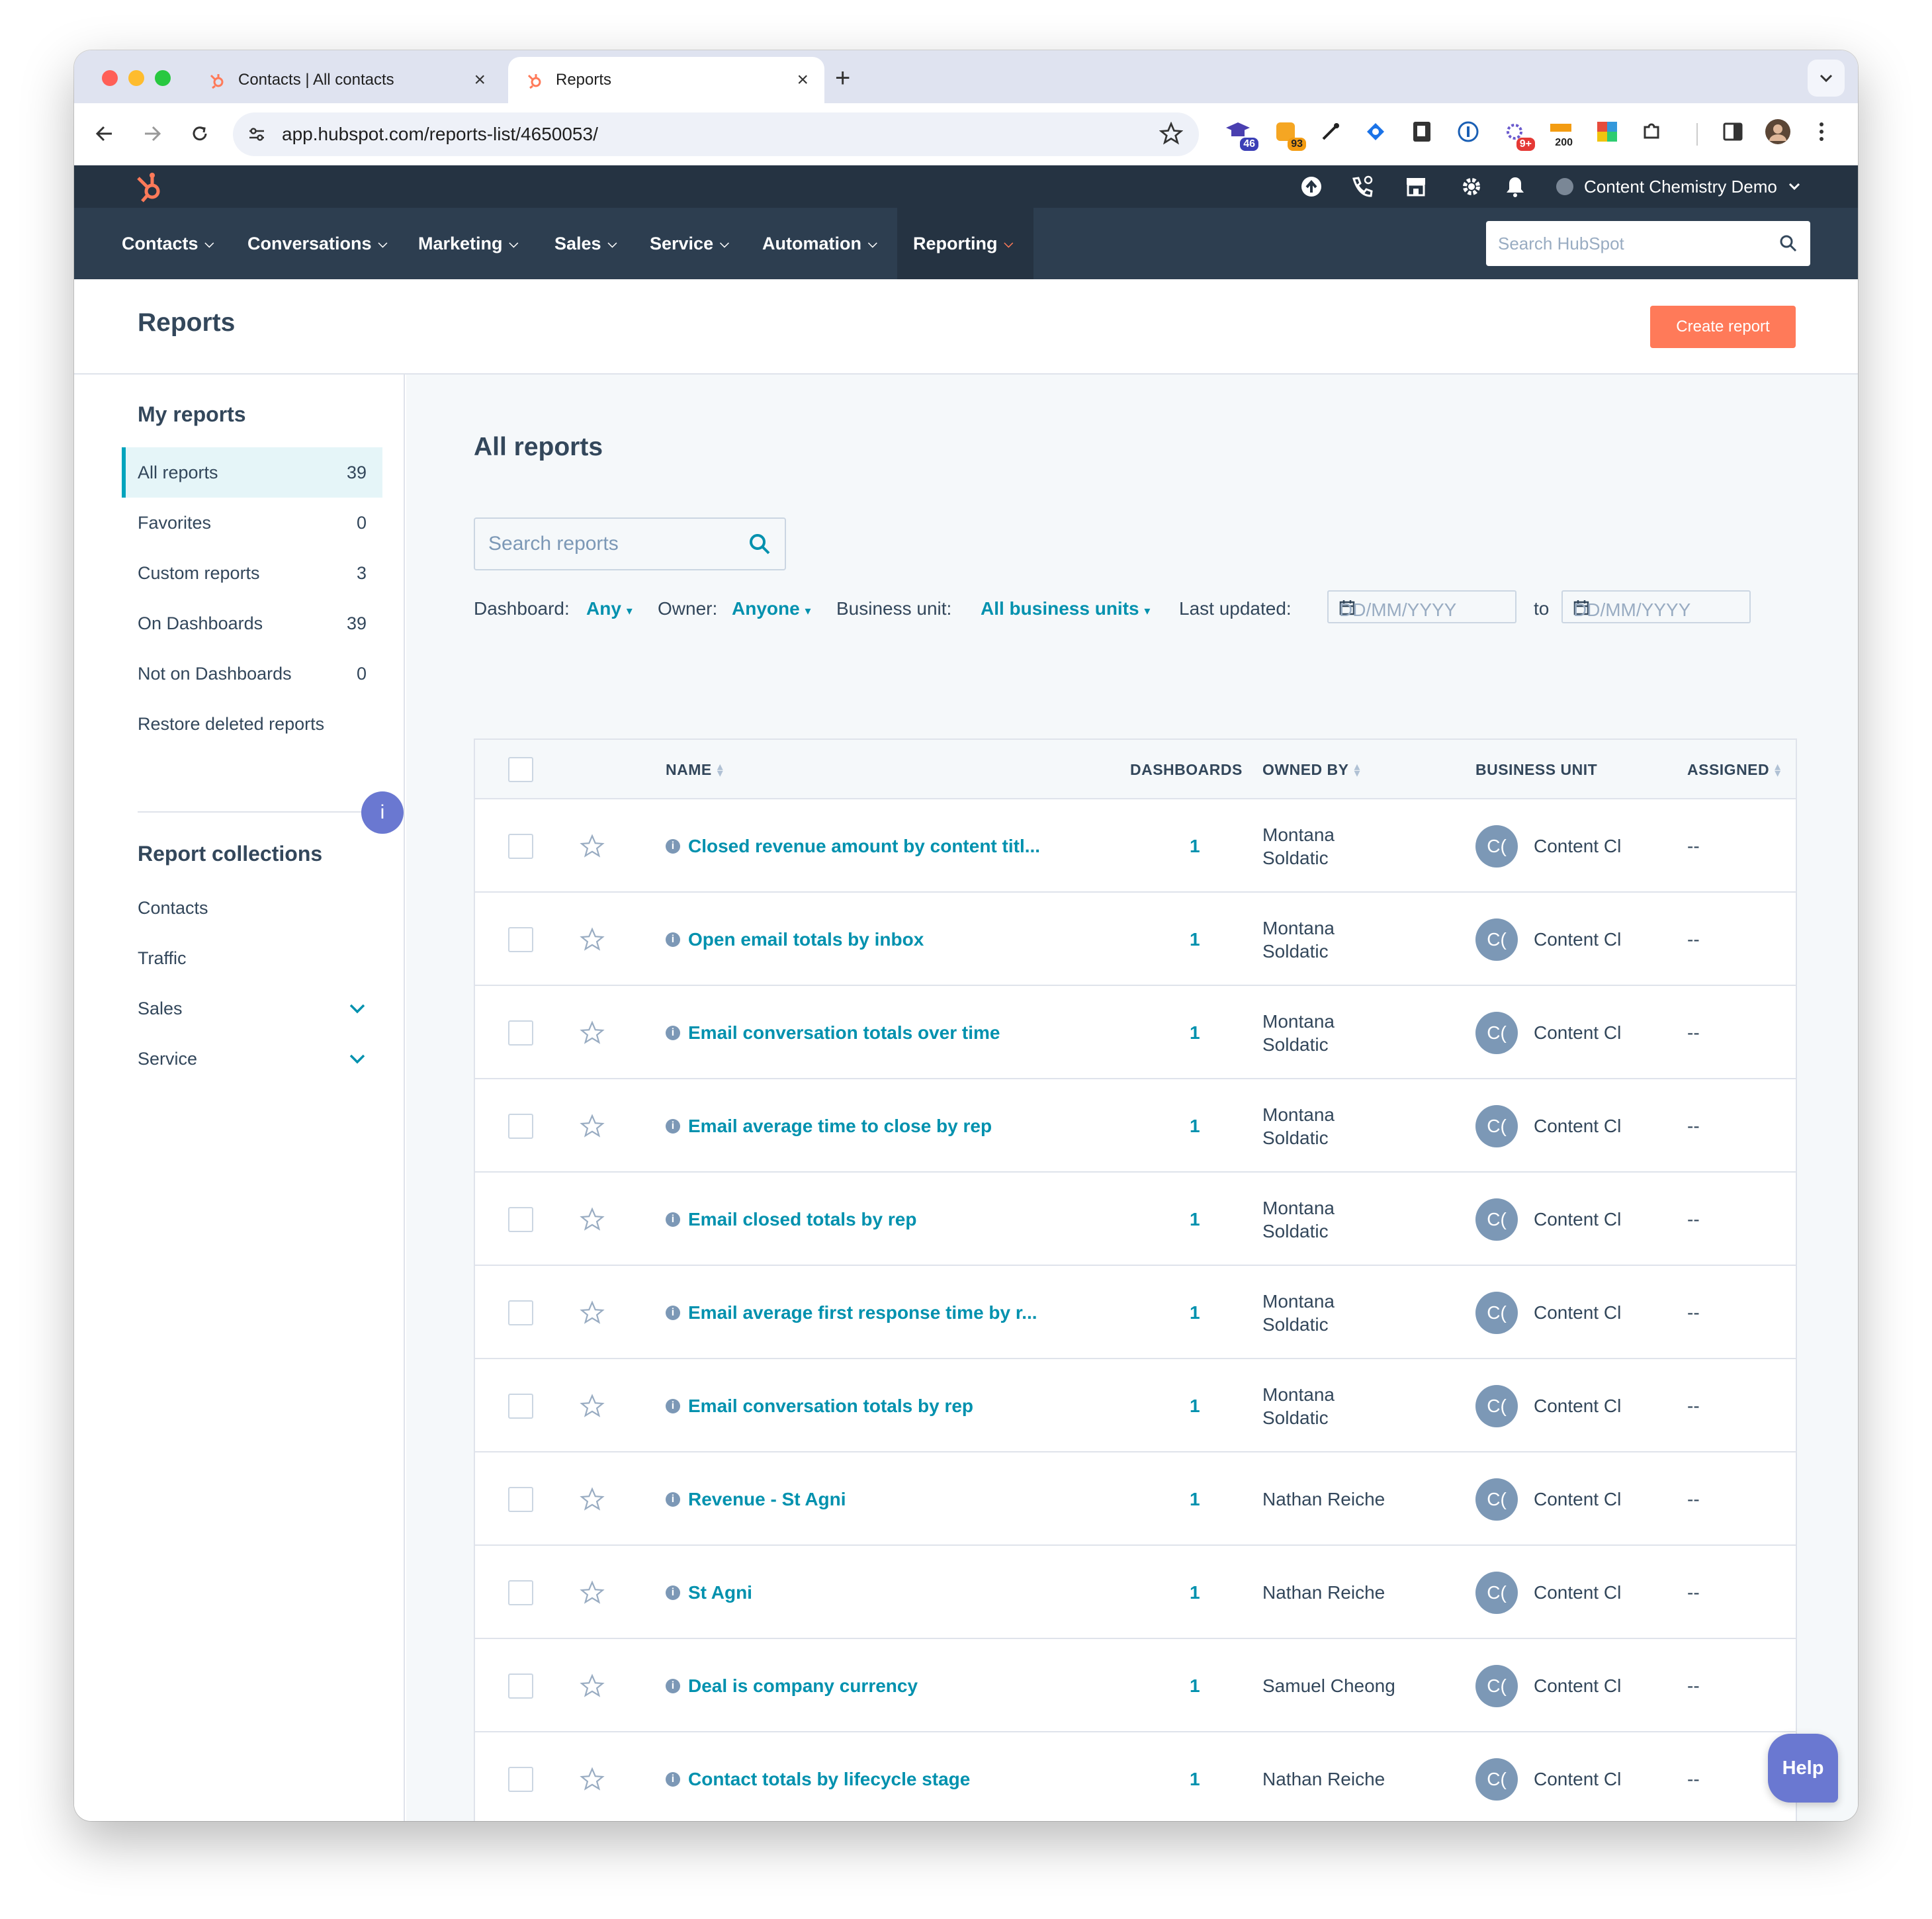 This screenshot has height=1919, width=1932. What do you see at coordinates (468, 243) in the screenshot?
I see `nav-marketing: Marketing ⌵` at bounding box center [468, 243].